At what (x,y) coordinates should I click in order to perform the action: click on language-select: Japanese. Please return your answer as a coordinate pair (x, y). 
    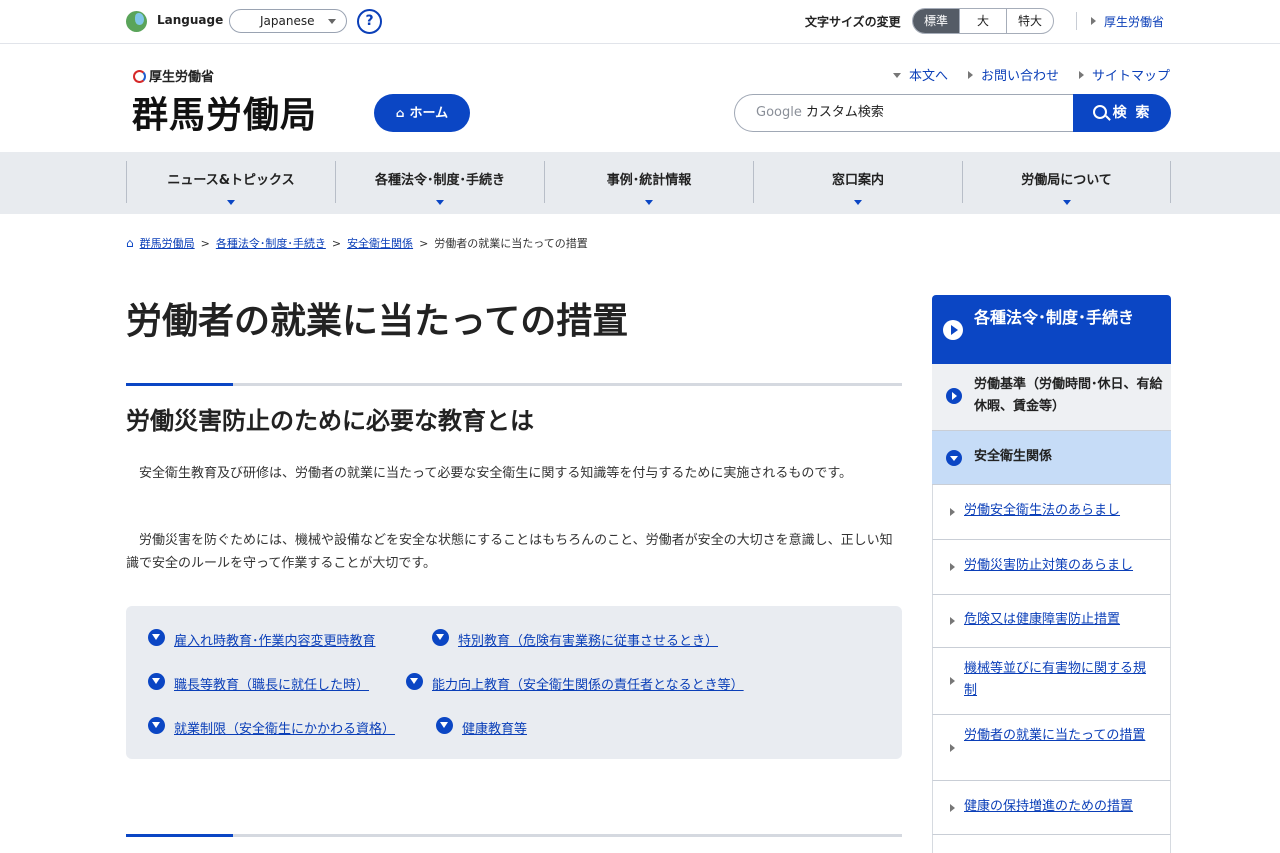
    Looking at the image, I should click on (288, 21).